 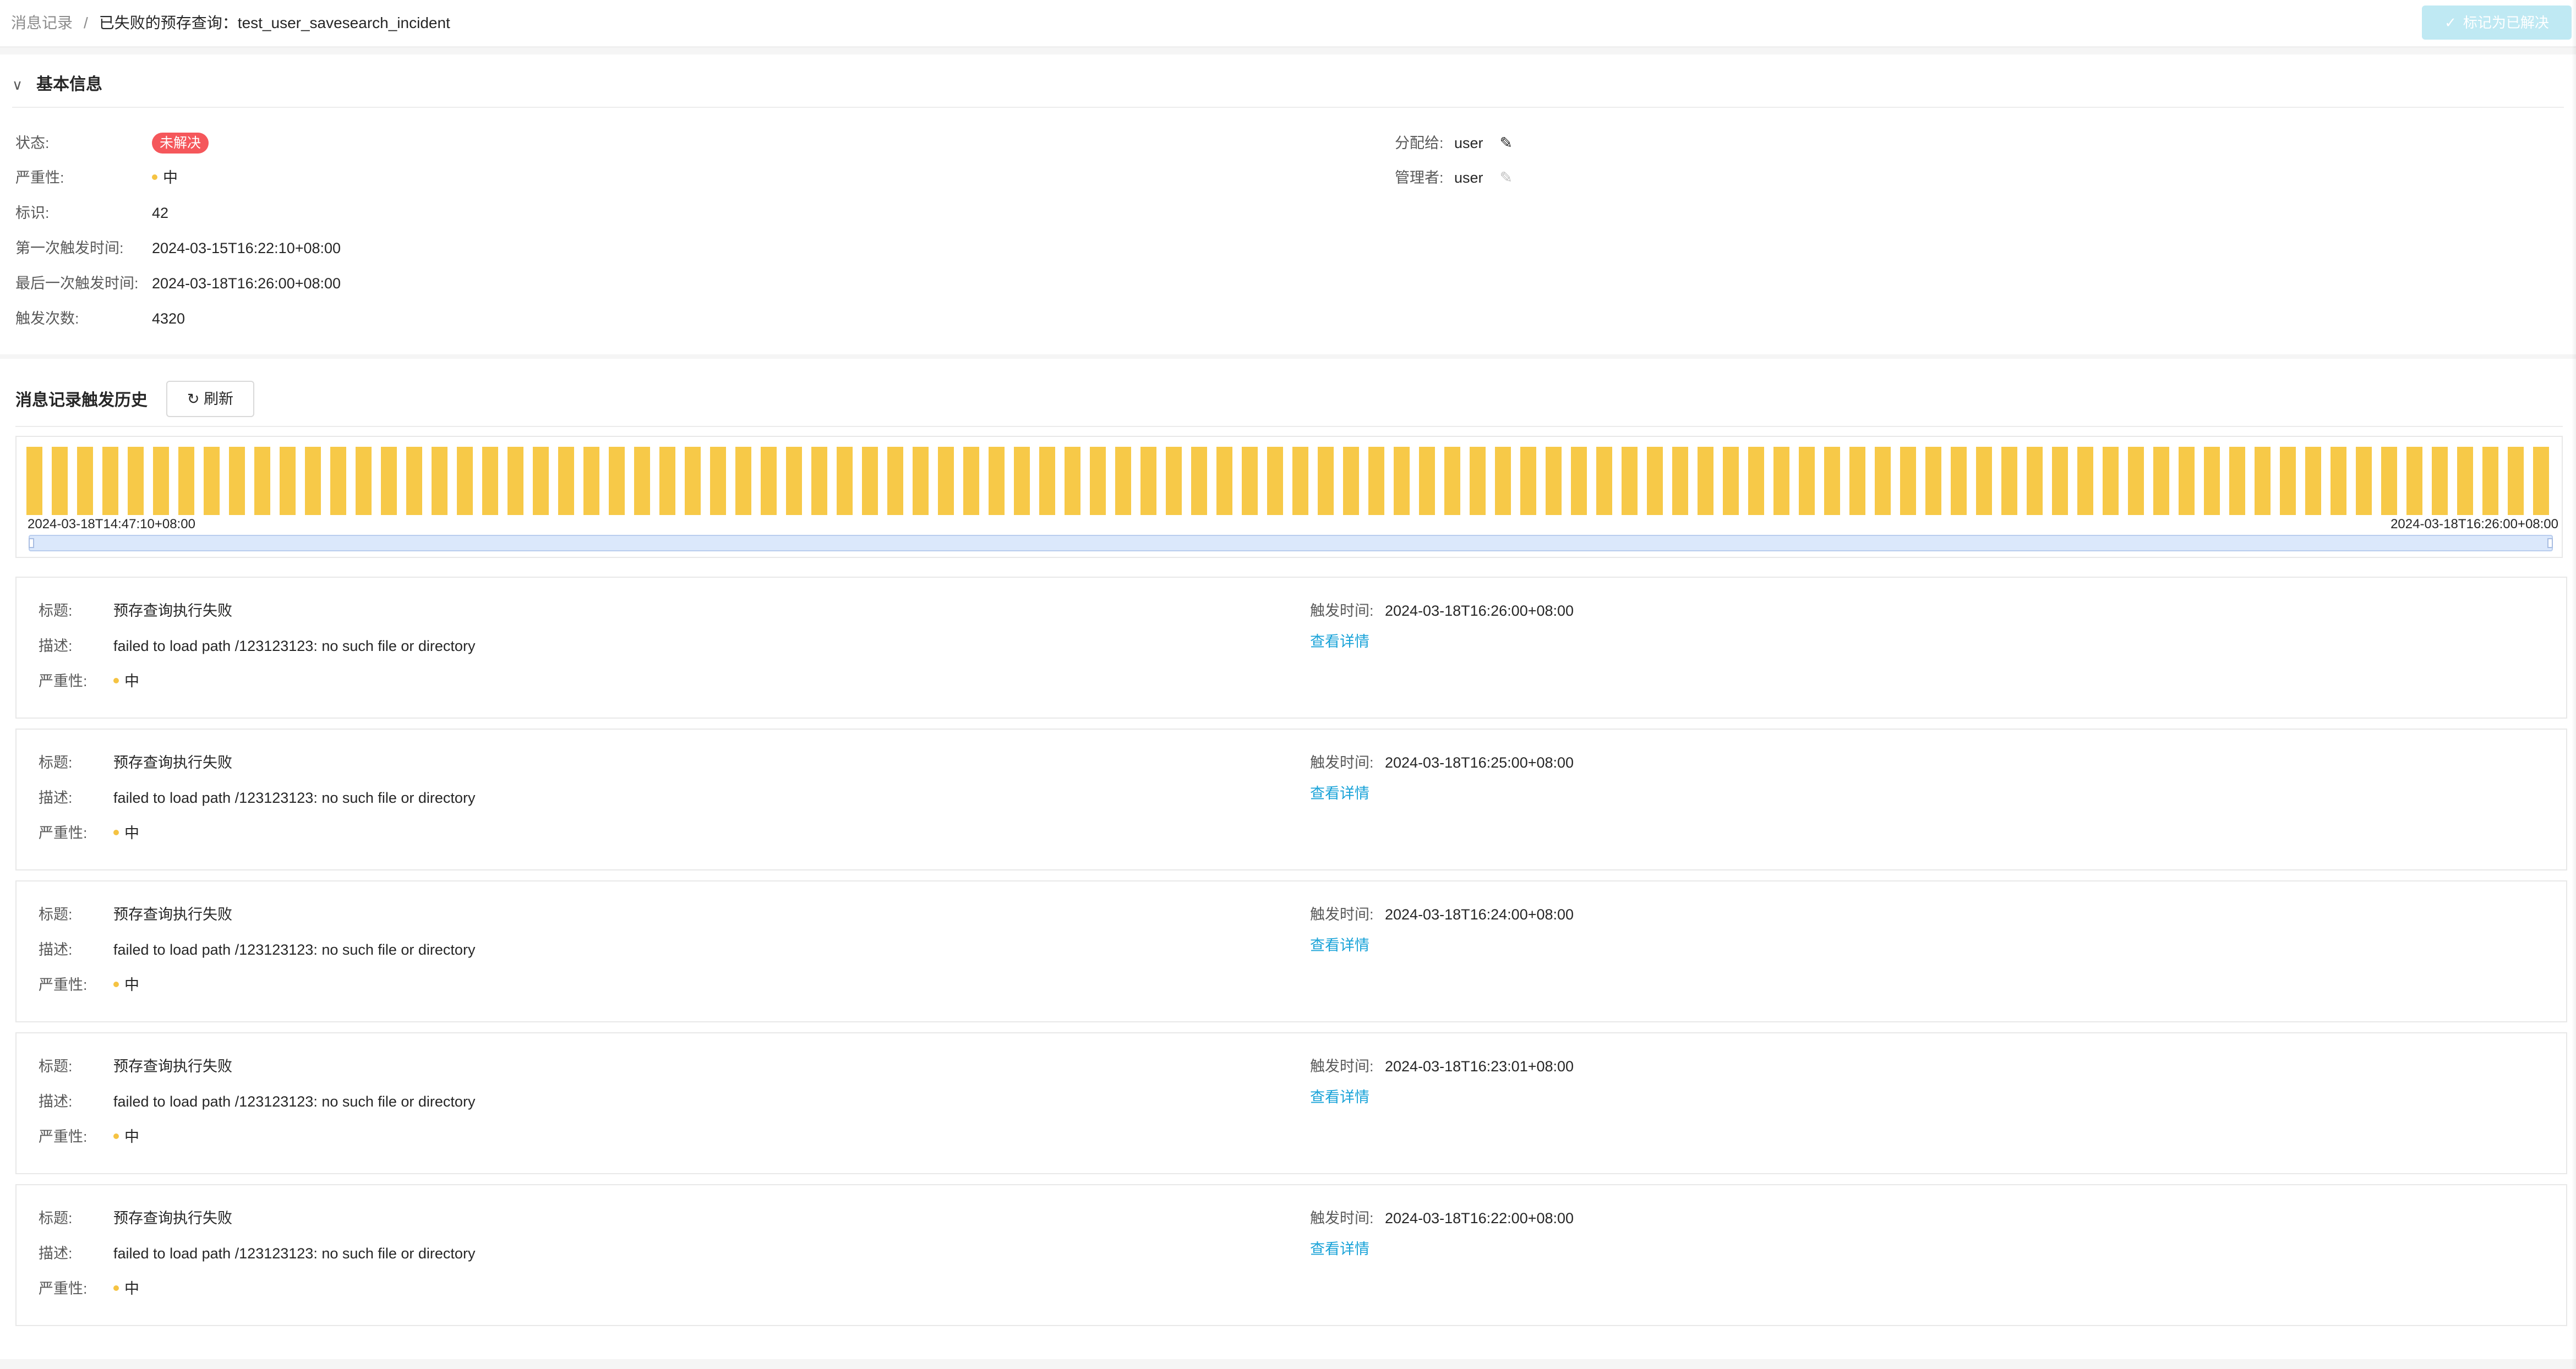 I want to click on history-divider, so click(x=1289, y=427).